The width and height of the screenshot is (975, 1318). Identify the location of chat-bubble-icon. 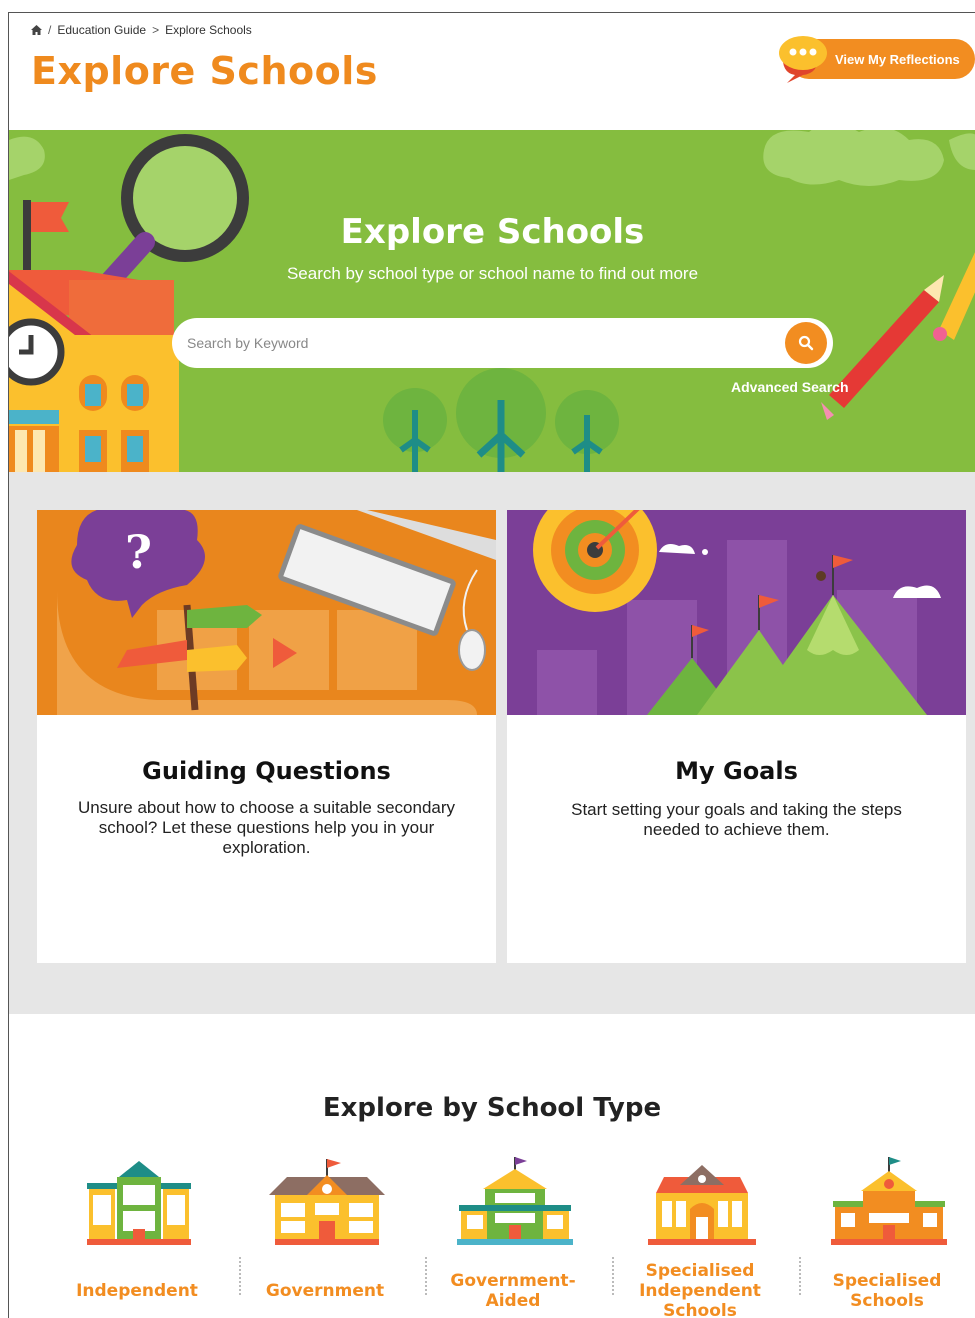
(803, 59).